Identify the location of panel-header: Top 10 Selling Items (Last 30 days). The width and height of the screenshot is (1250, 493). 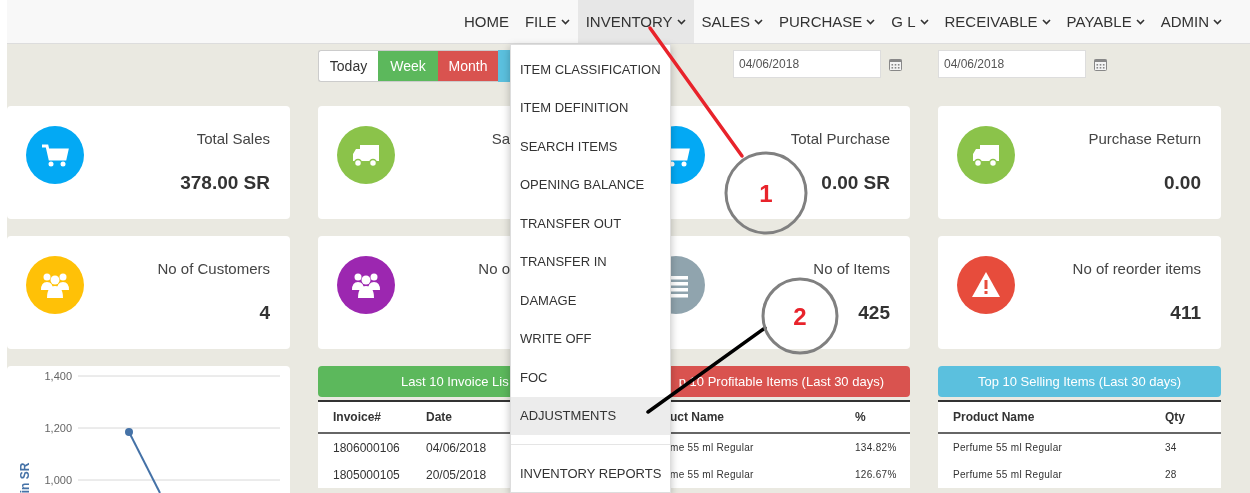
(1079, 381).